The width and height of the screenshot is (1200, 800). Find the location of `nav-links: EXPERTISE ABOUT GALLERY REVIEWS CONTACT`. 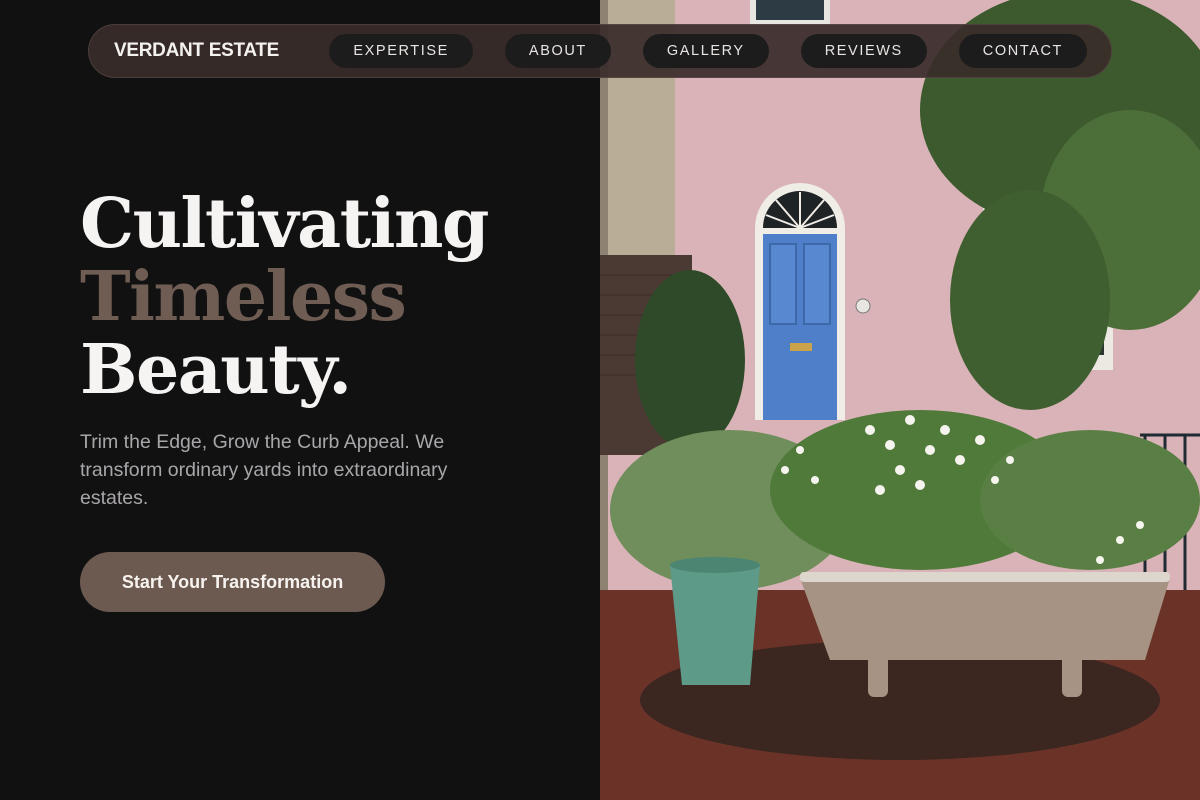

nav-links: EXPERTISE ABOUT GALLERY REVIEWS CONTACT is located at coordinates (708, 51).